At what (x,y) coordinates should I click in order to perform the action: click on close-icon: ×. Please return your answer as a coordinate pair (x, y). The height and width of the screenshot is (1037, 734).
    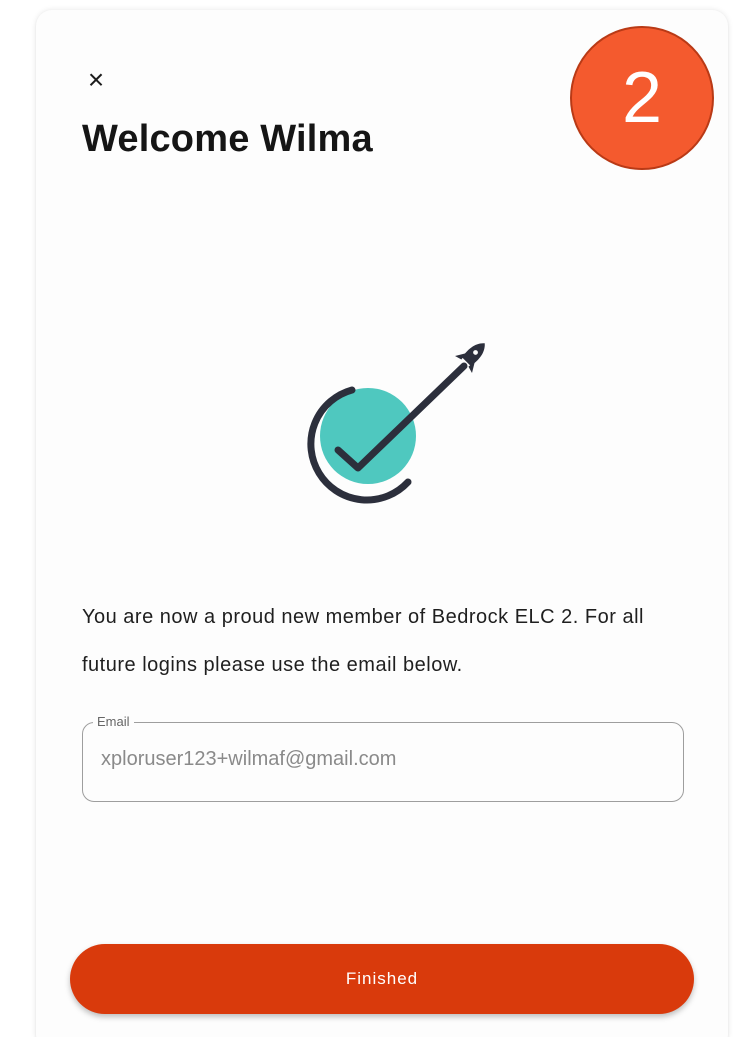
    Looking at the image, I should click on (96, 79).